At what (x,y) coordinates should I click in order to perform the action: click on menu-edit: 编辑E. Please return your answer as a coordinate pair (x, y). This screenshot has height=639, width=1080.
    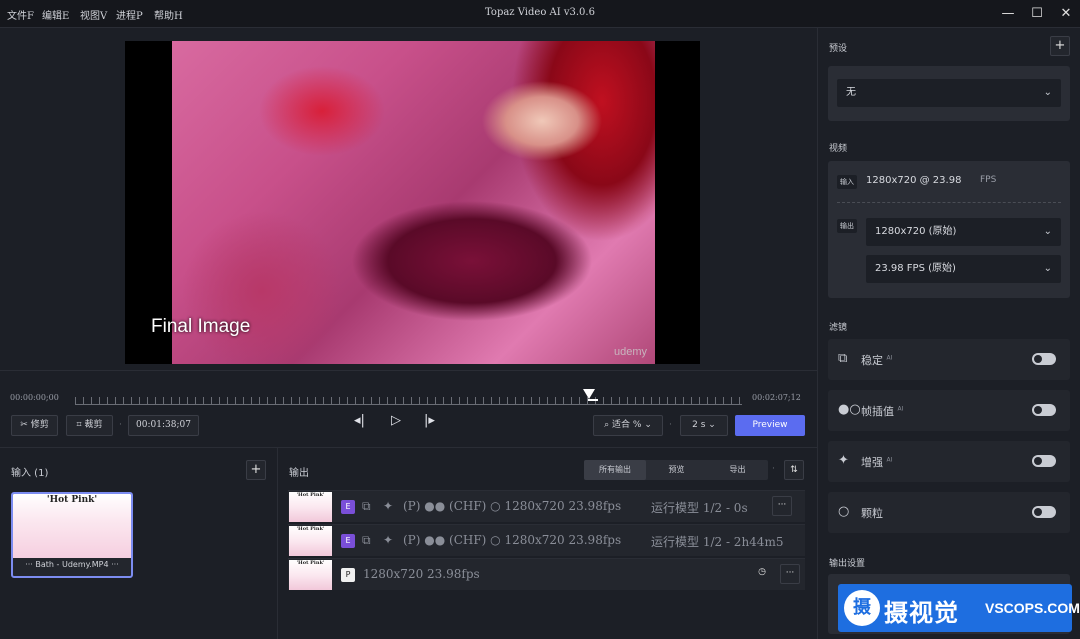
    Looking at the image, I should click on (55, 14).